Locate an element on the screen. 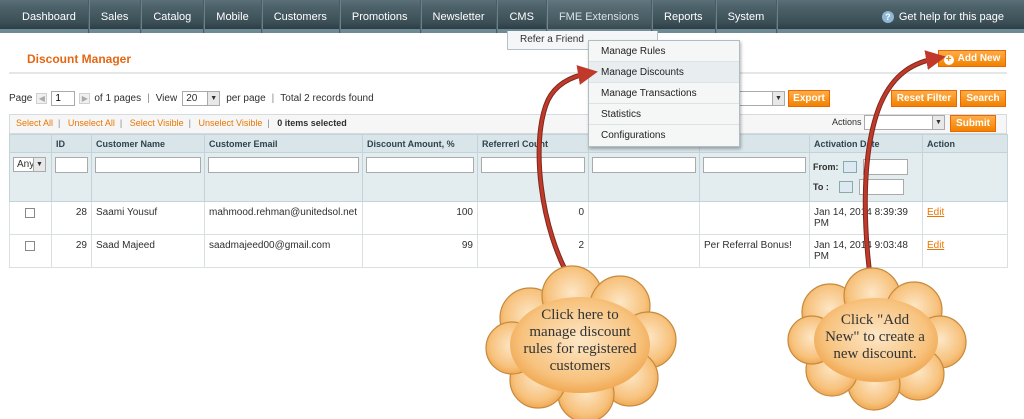 This screenshot has height=419, width=1024. nav-promotions: Promotions is located at coordinates (380, 16).